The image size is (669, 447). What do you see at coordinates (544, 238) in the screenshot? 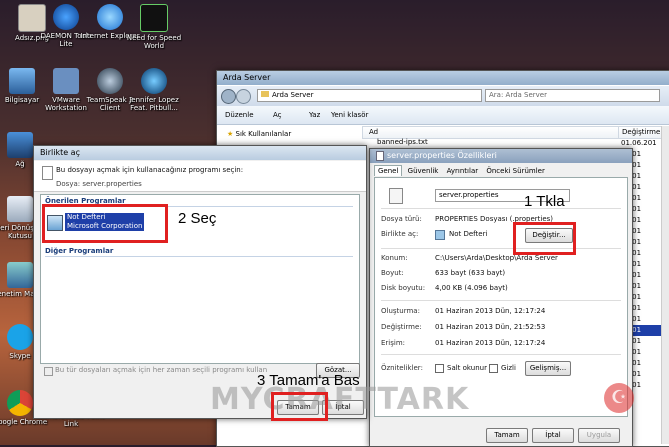
I see `annotation-box-change` at bounding box center [544, 238].